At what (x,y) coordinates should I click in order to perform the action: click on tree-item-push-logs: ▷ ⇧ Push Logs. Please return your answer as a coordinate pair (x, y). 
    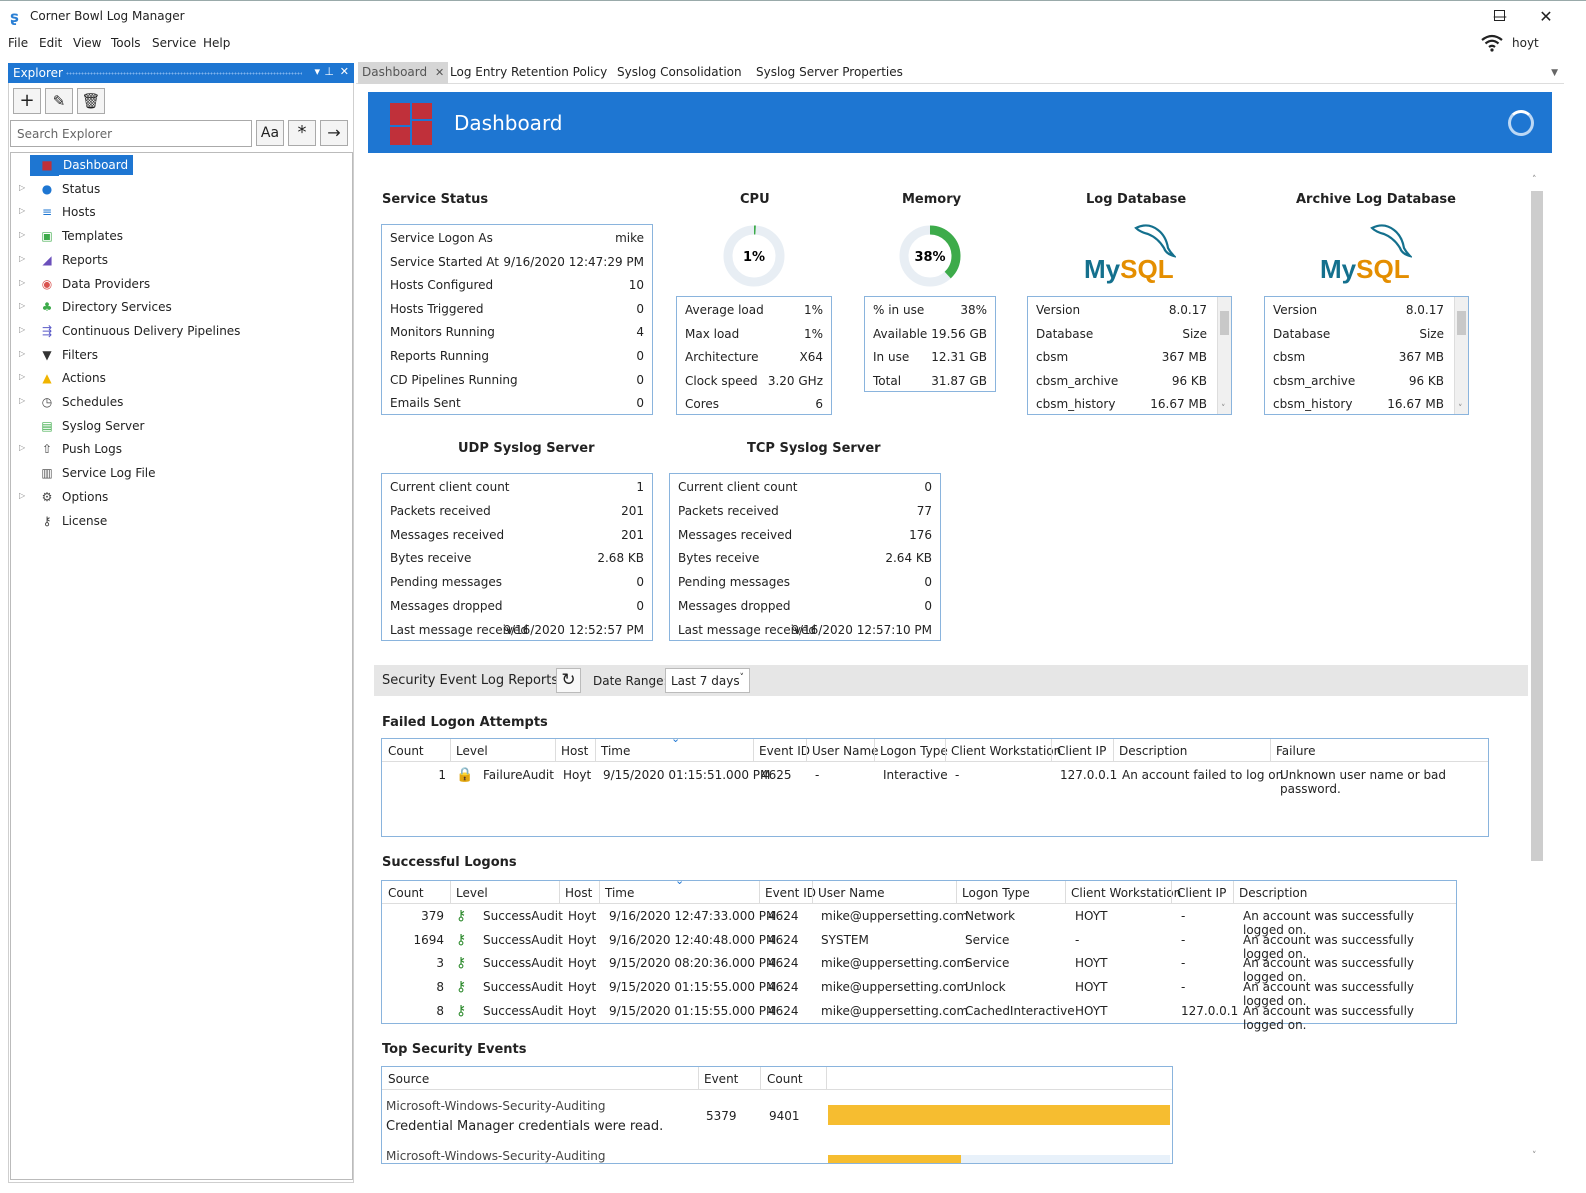
    Looking at the image, I should click on (176, 449).